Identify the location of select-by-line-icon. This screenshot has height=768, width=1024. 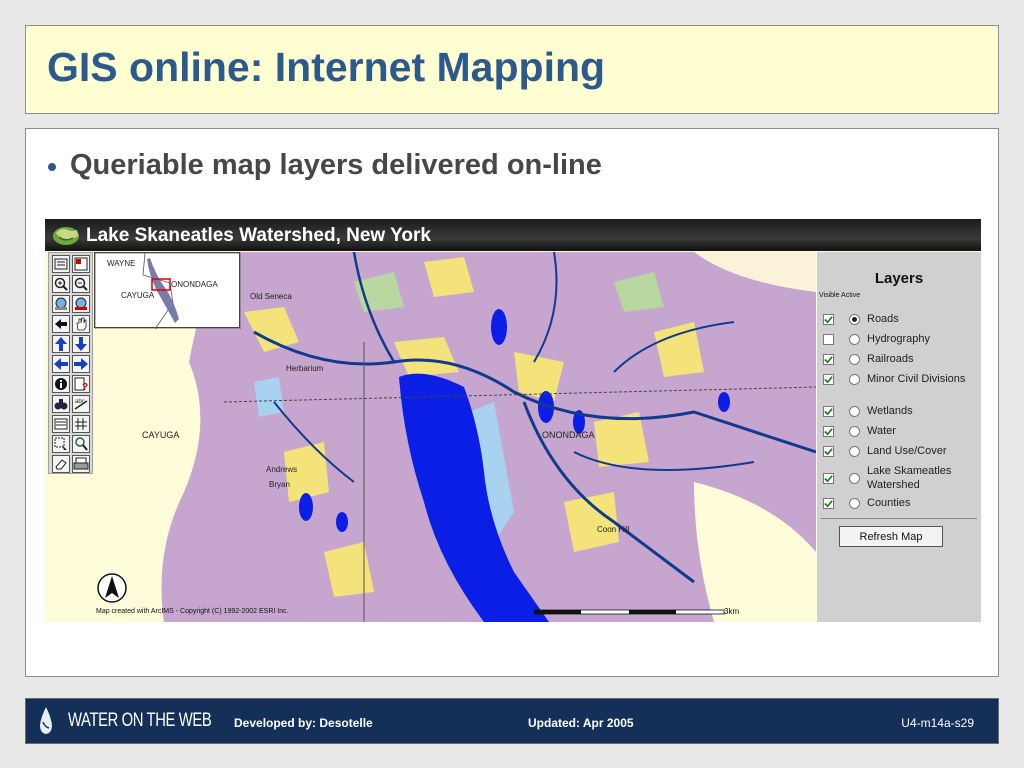
(81, 444).